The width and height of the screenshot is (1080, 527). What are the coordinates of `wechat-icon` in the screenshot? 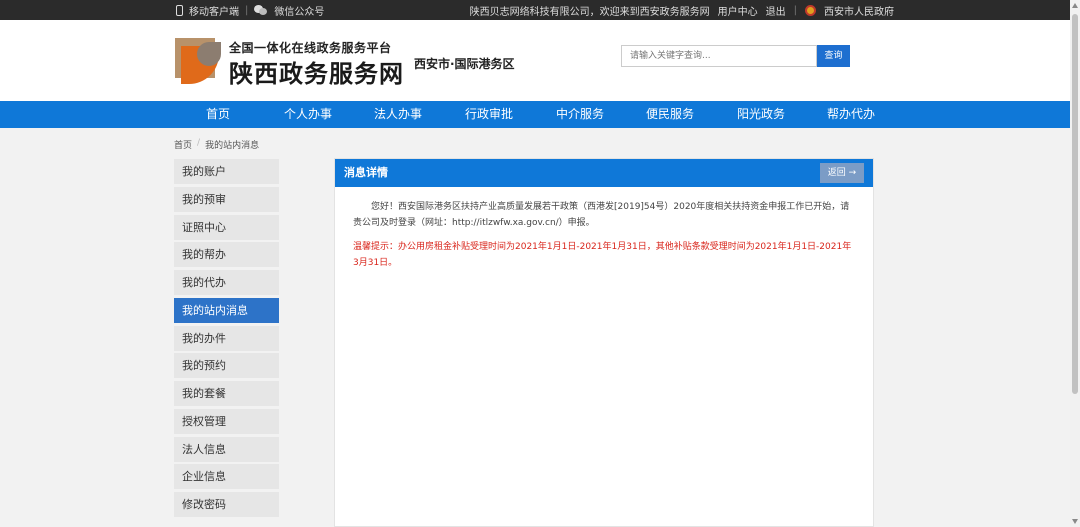 It's located at (261, 10).